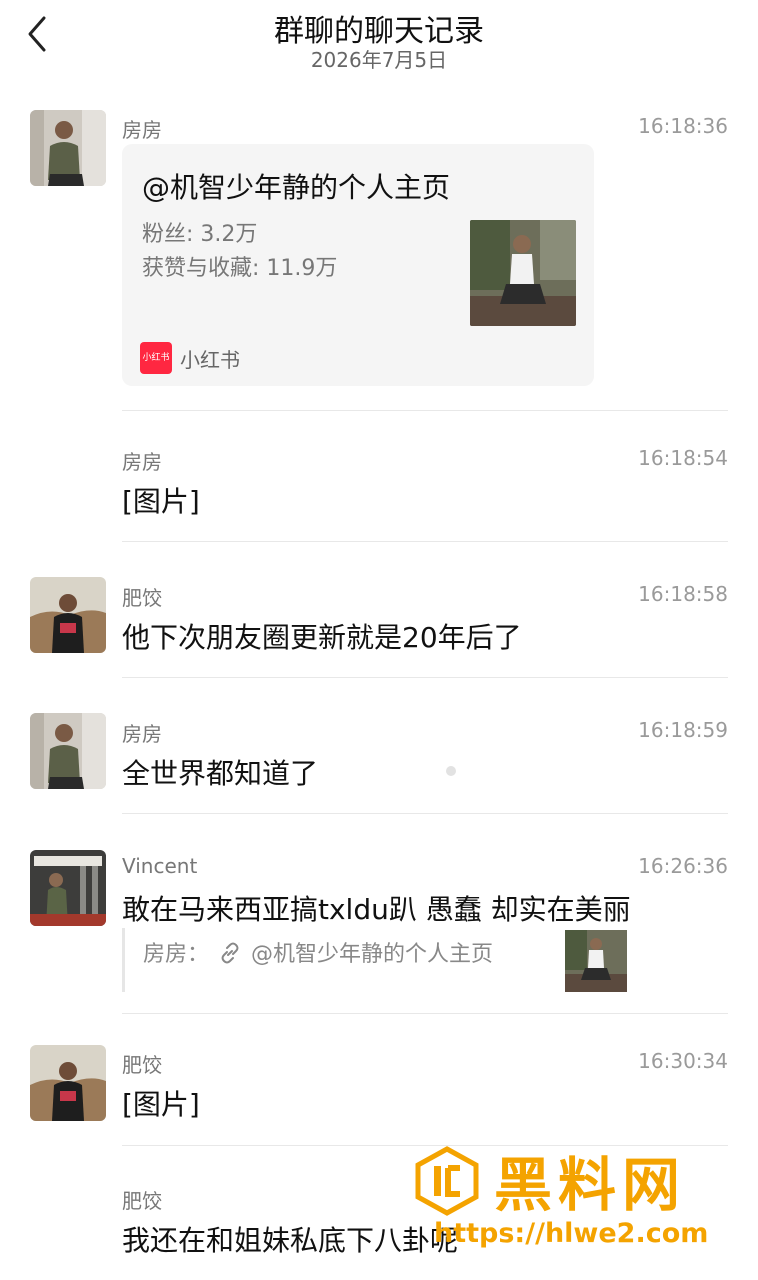 This screenshot has width=758, height=1280. What do you see at coordinates (451, 771) in the screenshot?
I see `scroll-indicator-dot` at bounding box center [451, 771].